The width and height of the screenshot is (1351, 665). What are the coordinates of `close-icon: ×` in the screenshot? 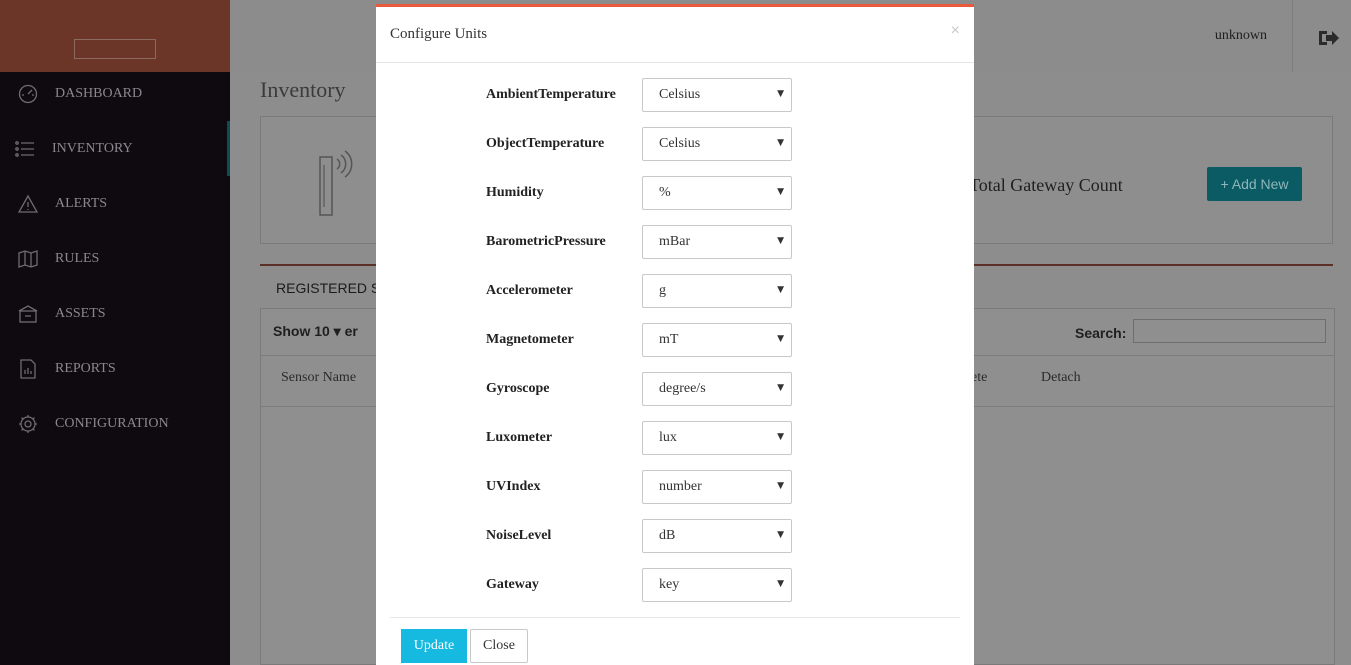 It's located at (955, 31).